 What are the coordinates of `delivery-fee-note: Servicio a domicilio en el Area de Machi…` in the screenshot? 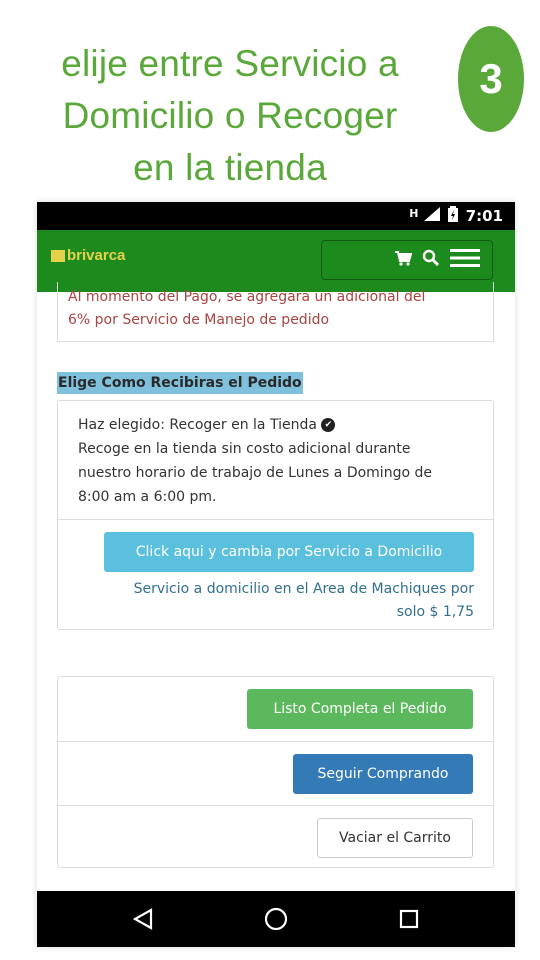 It's located at (303, 600).